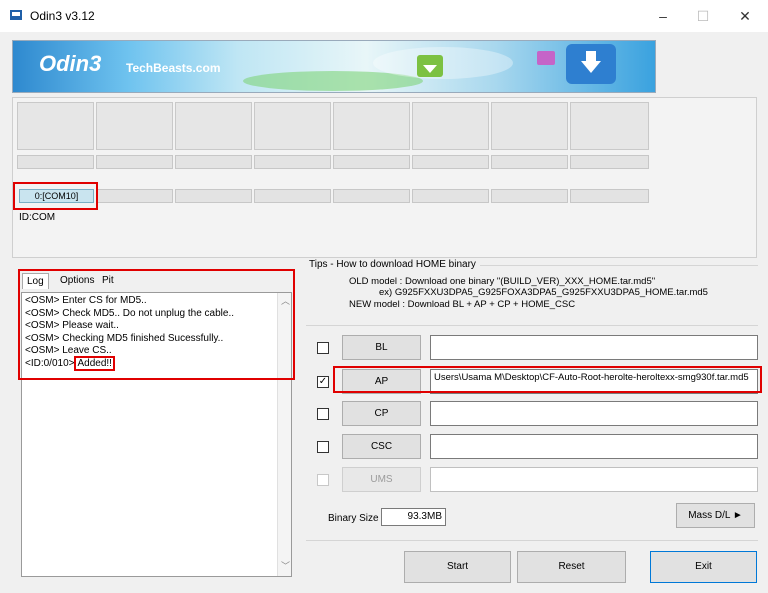 The width and height of the screenshot is (768, 593). I want to click on cp-button: CP, so click(381, 413).